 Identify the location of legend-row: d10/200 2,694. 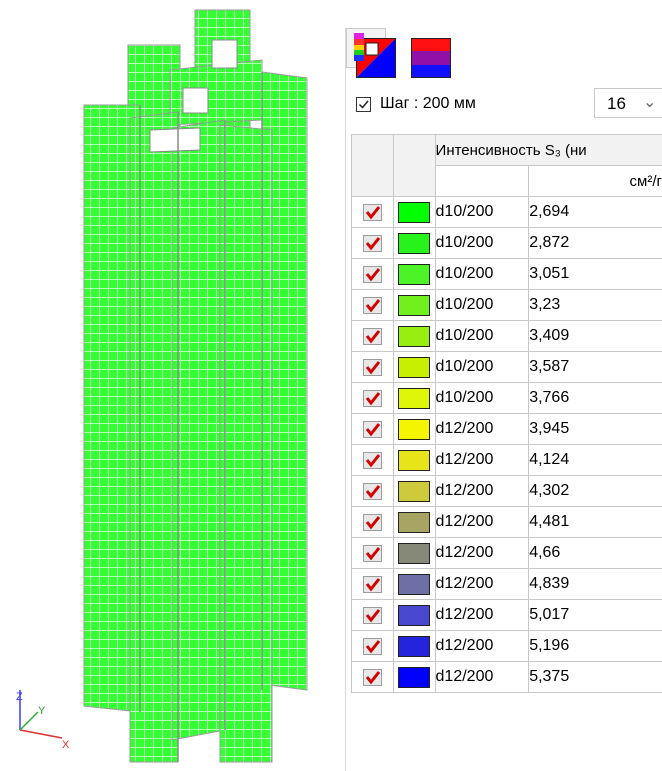
(506, 212).